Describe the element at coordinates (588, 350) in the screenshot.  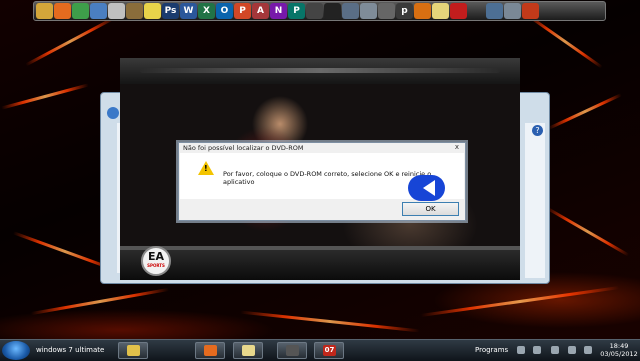
I see `tray-speaker-icon` at that location.